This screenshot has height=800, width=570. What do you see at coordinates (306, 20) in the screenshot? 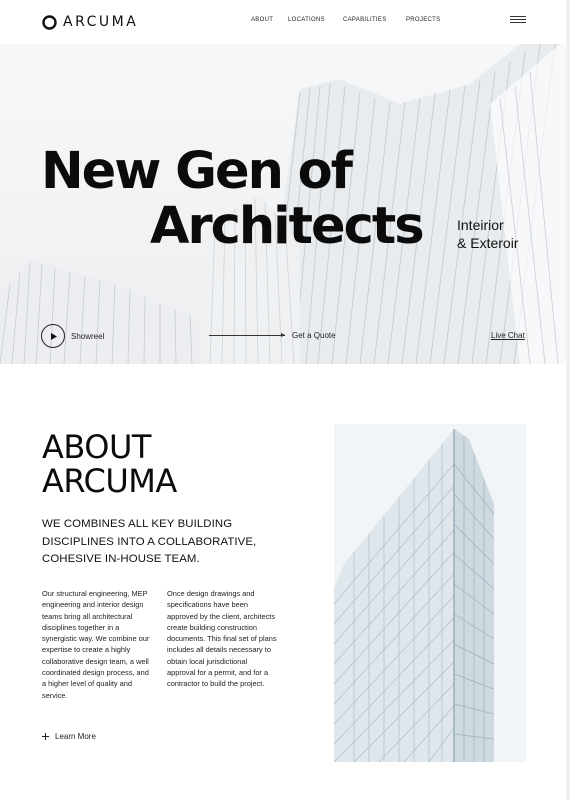
I see `nav-locations: LOCATIONS` at bounding box center [306, 20].